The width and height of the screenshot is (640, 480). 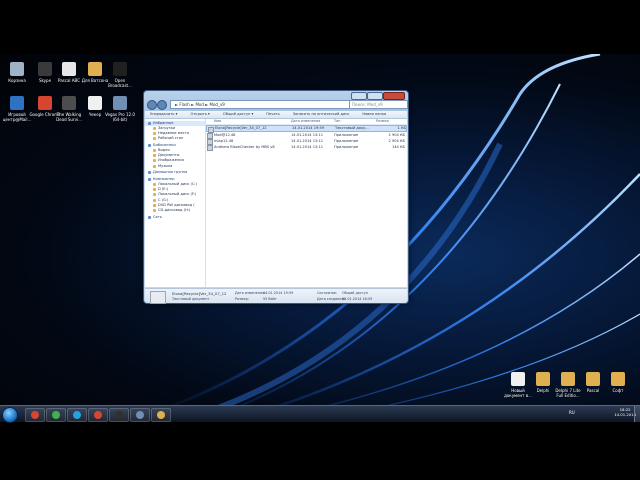 I want to click on sidebar-item-label: Видео, so click(x=164, y=149).